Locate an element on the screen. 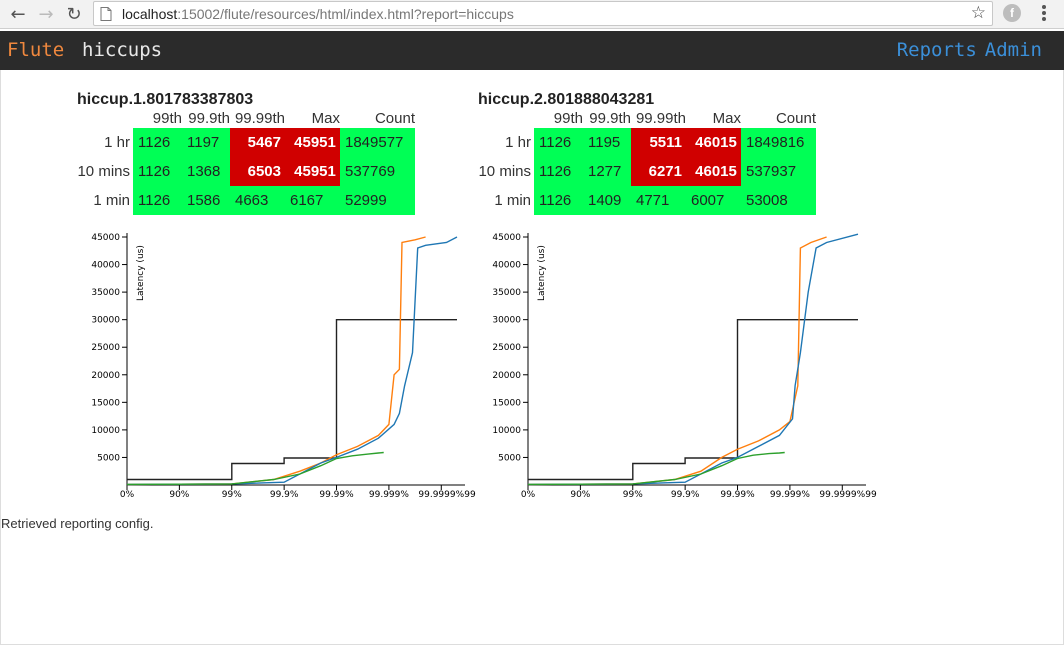 The width and height of the screenshot is (1064, 645). stat-cell-max: 6167 is located at coordinates (312, 200).